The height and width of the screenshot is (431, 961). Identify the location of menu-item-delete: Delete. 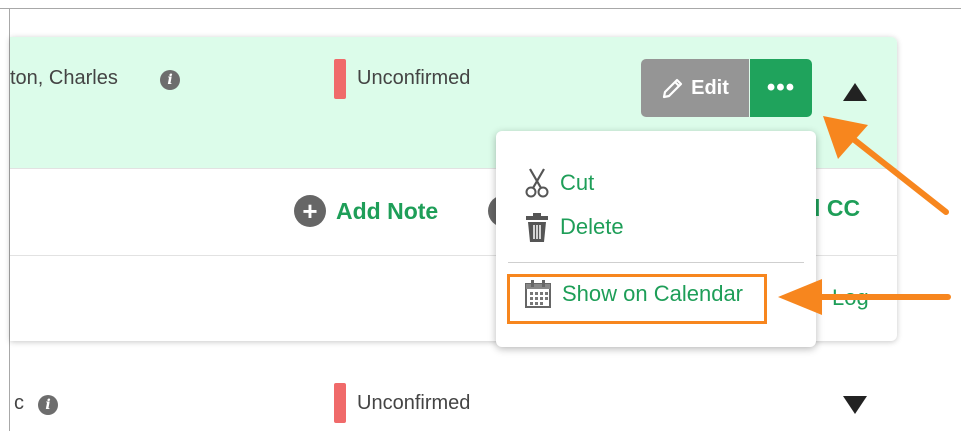
(574, 227).